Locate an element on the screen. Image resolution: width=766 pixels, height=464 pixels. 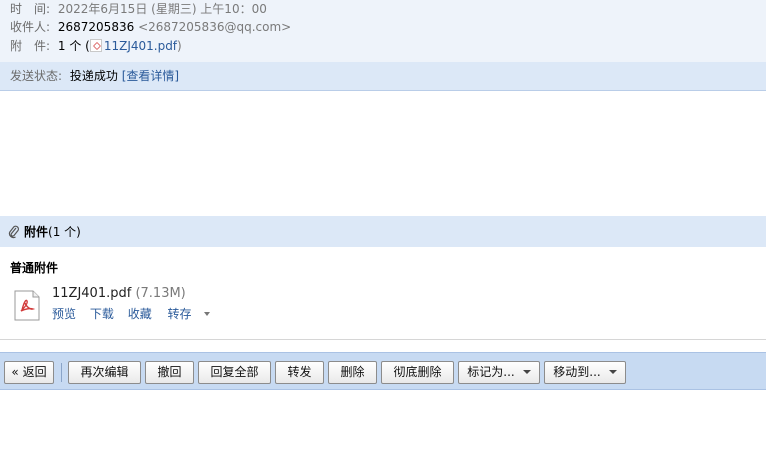
view-details-link: [查看详情] is located at coordinates (150, 76).